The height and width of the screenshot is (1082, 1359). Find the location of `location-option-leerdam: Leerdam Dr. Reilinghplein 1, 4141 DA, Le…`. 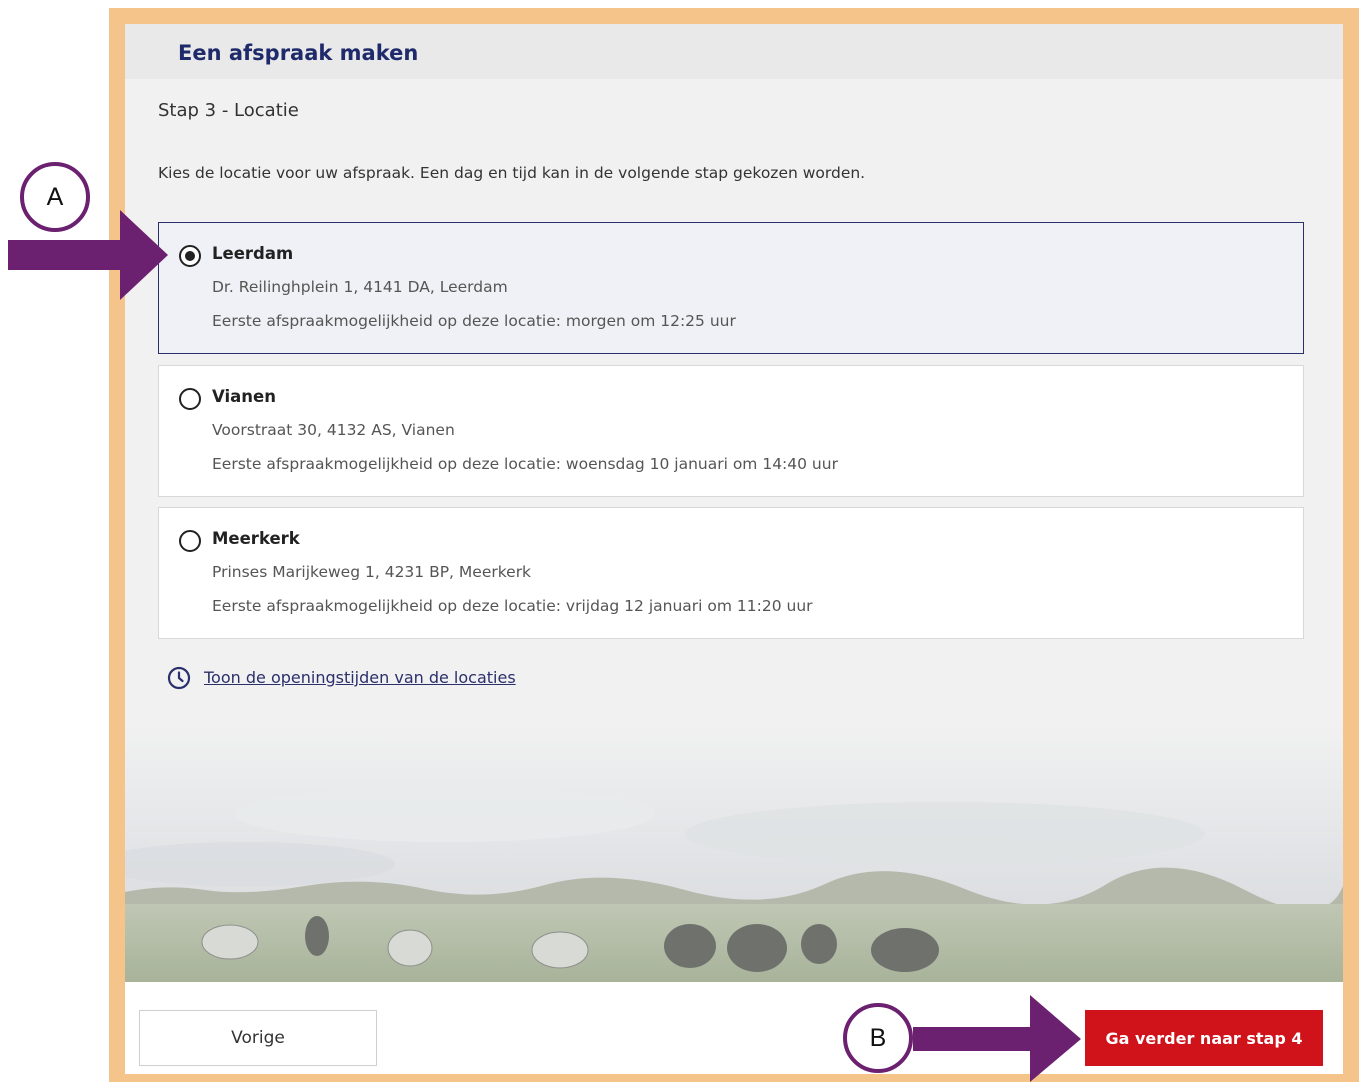

location-option-leerdam: Leerdam Dr. Reilinghplein 1, 4141 DA, Le… is located at coordinates (731, 288).